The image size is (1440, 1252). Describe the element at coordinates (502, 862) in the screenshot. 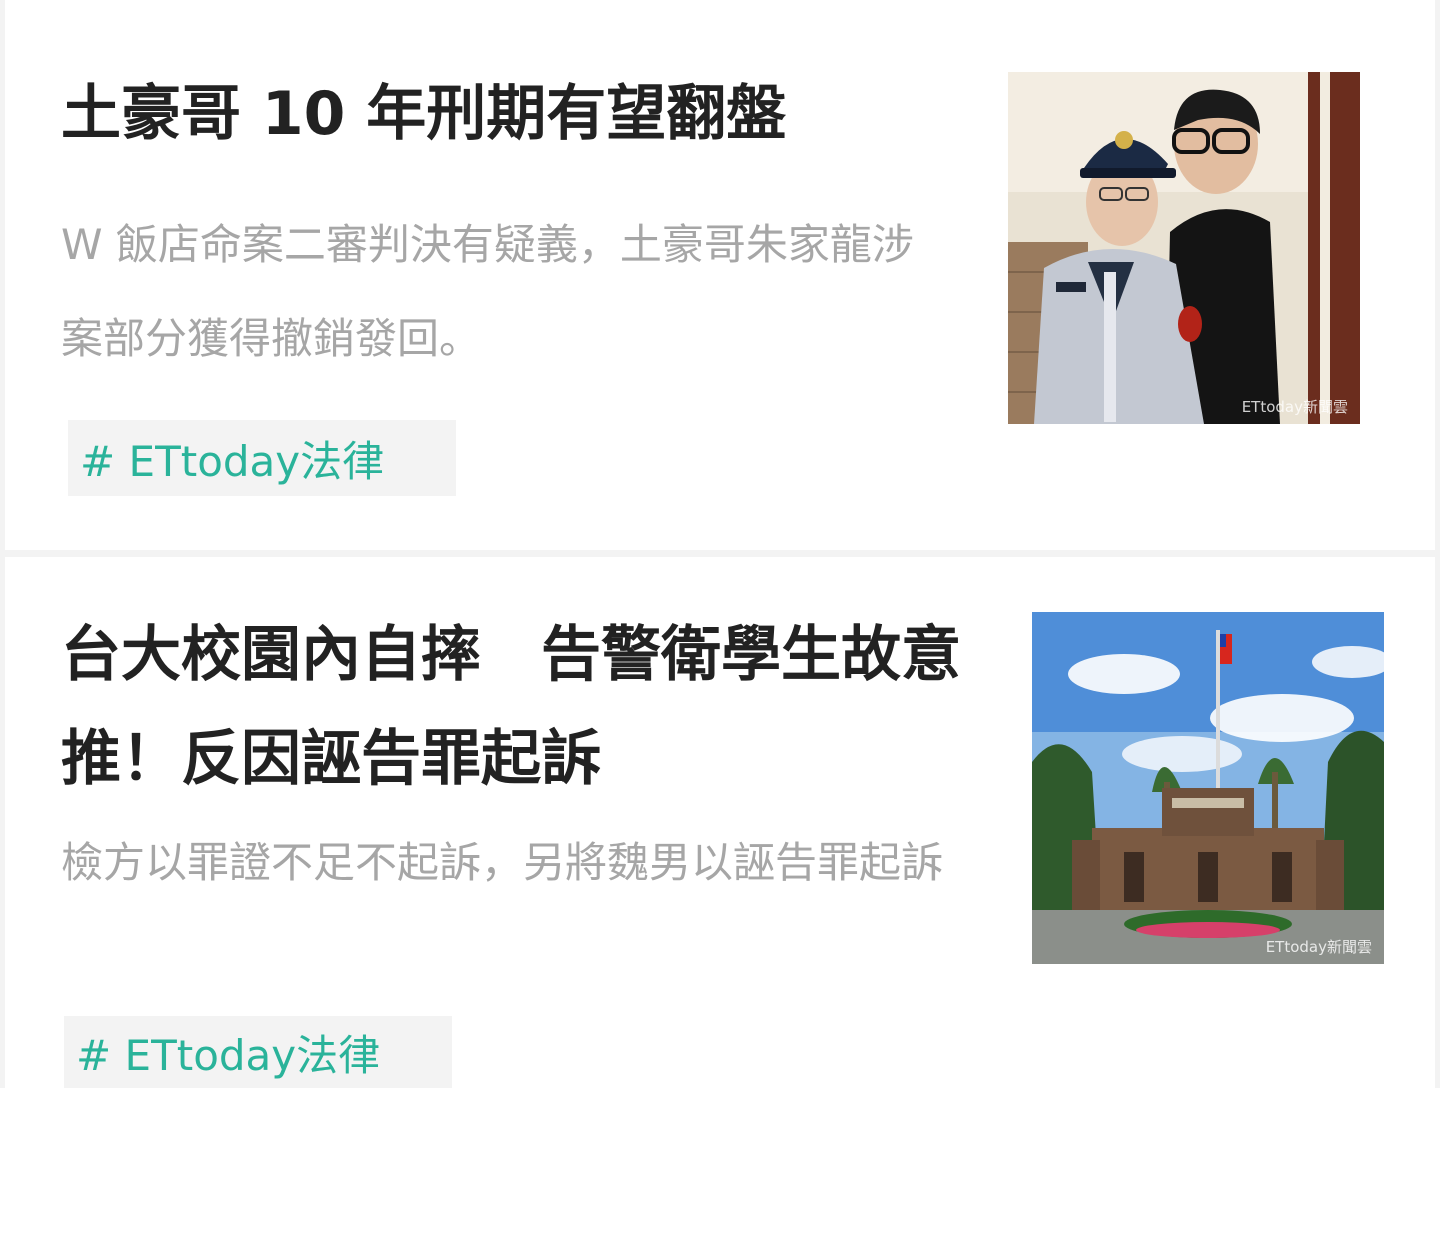

I see `article-summary: 檢方以罪證不足不起訴，另將魏男以誣告罪起訴` at that location.